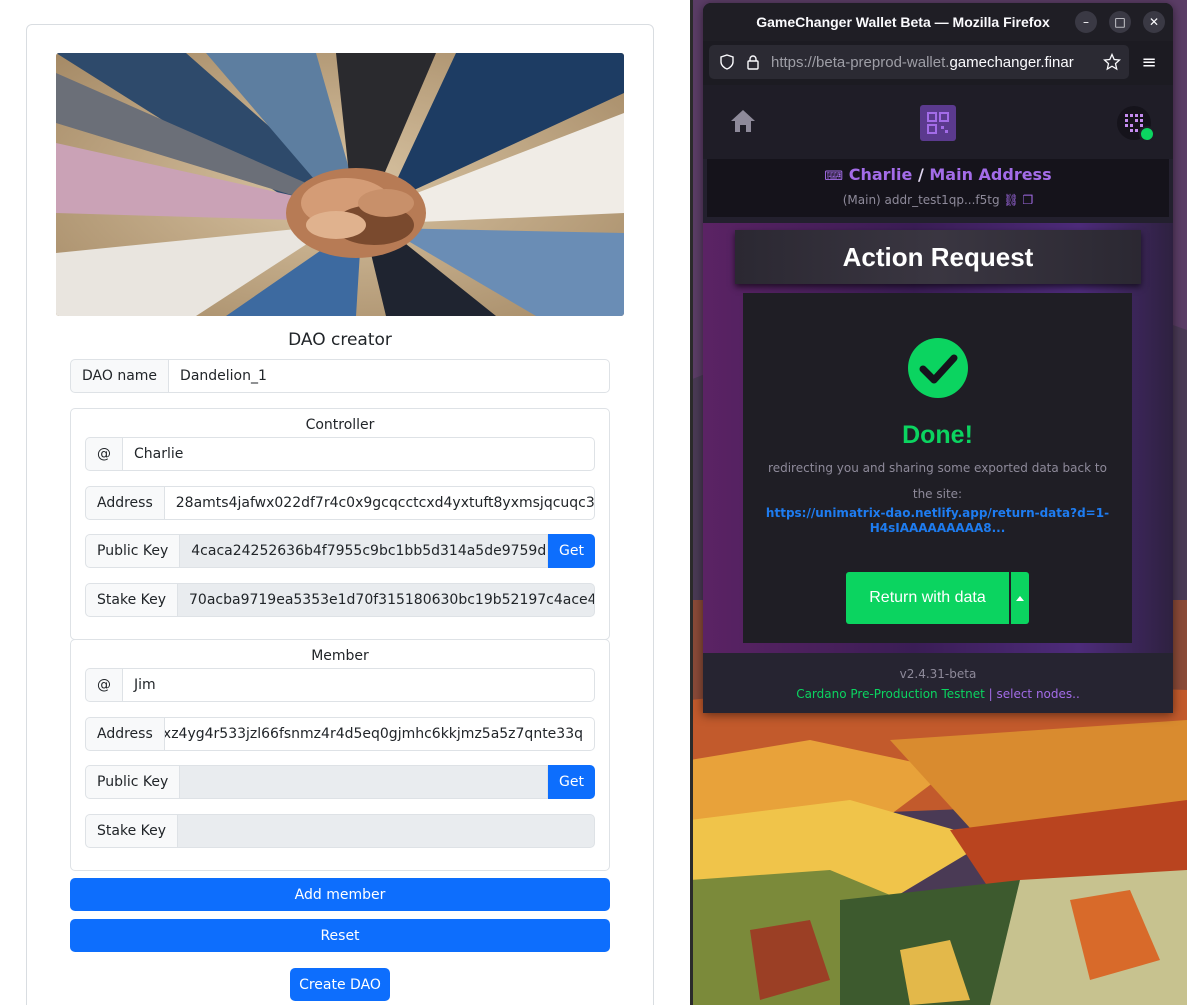 The height and width of the screenshot is (1005, 1187). What do you see at coordinates (359, 685) in the screenshot?
I see `member-name-input: Jim` at bounding box center [359, 685].